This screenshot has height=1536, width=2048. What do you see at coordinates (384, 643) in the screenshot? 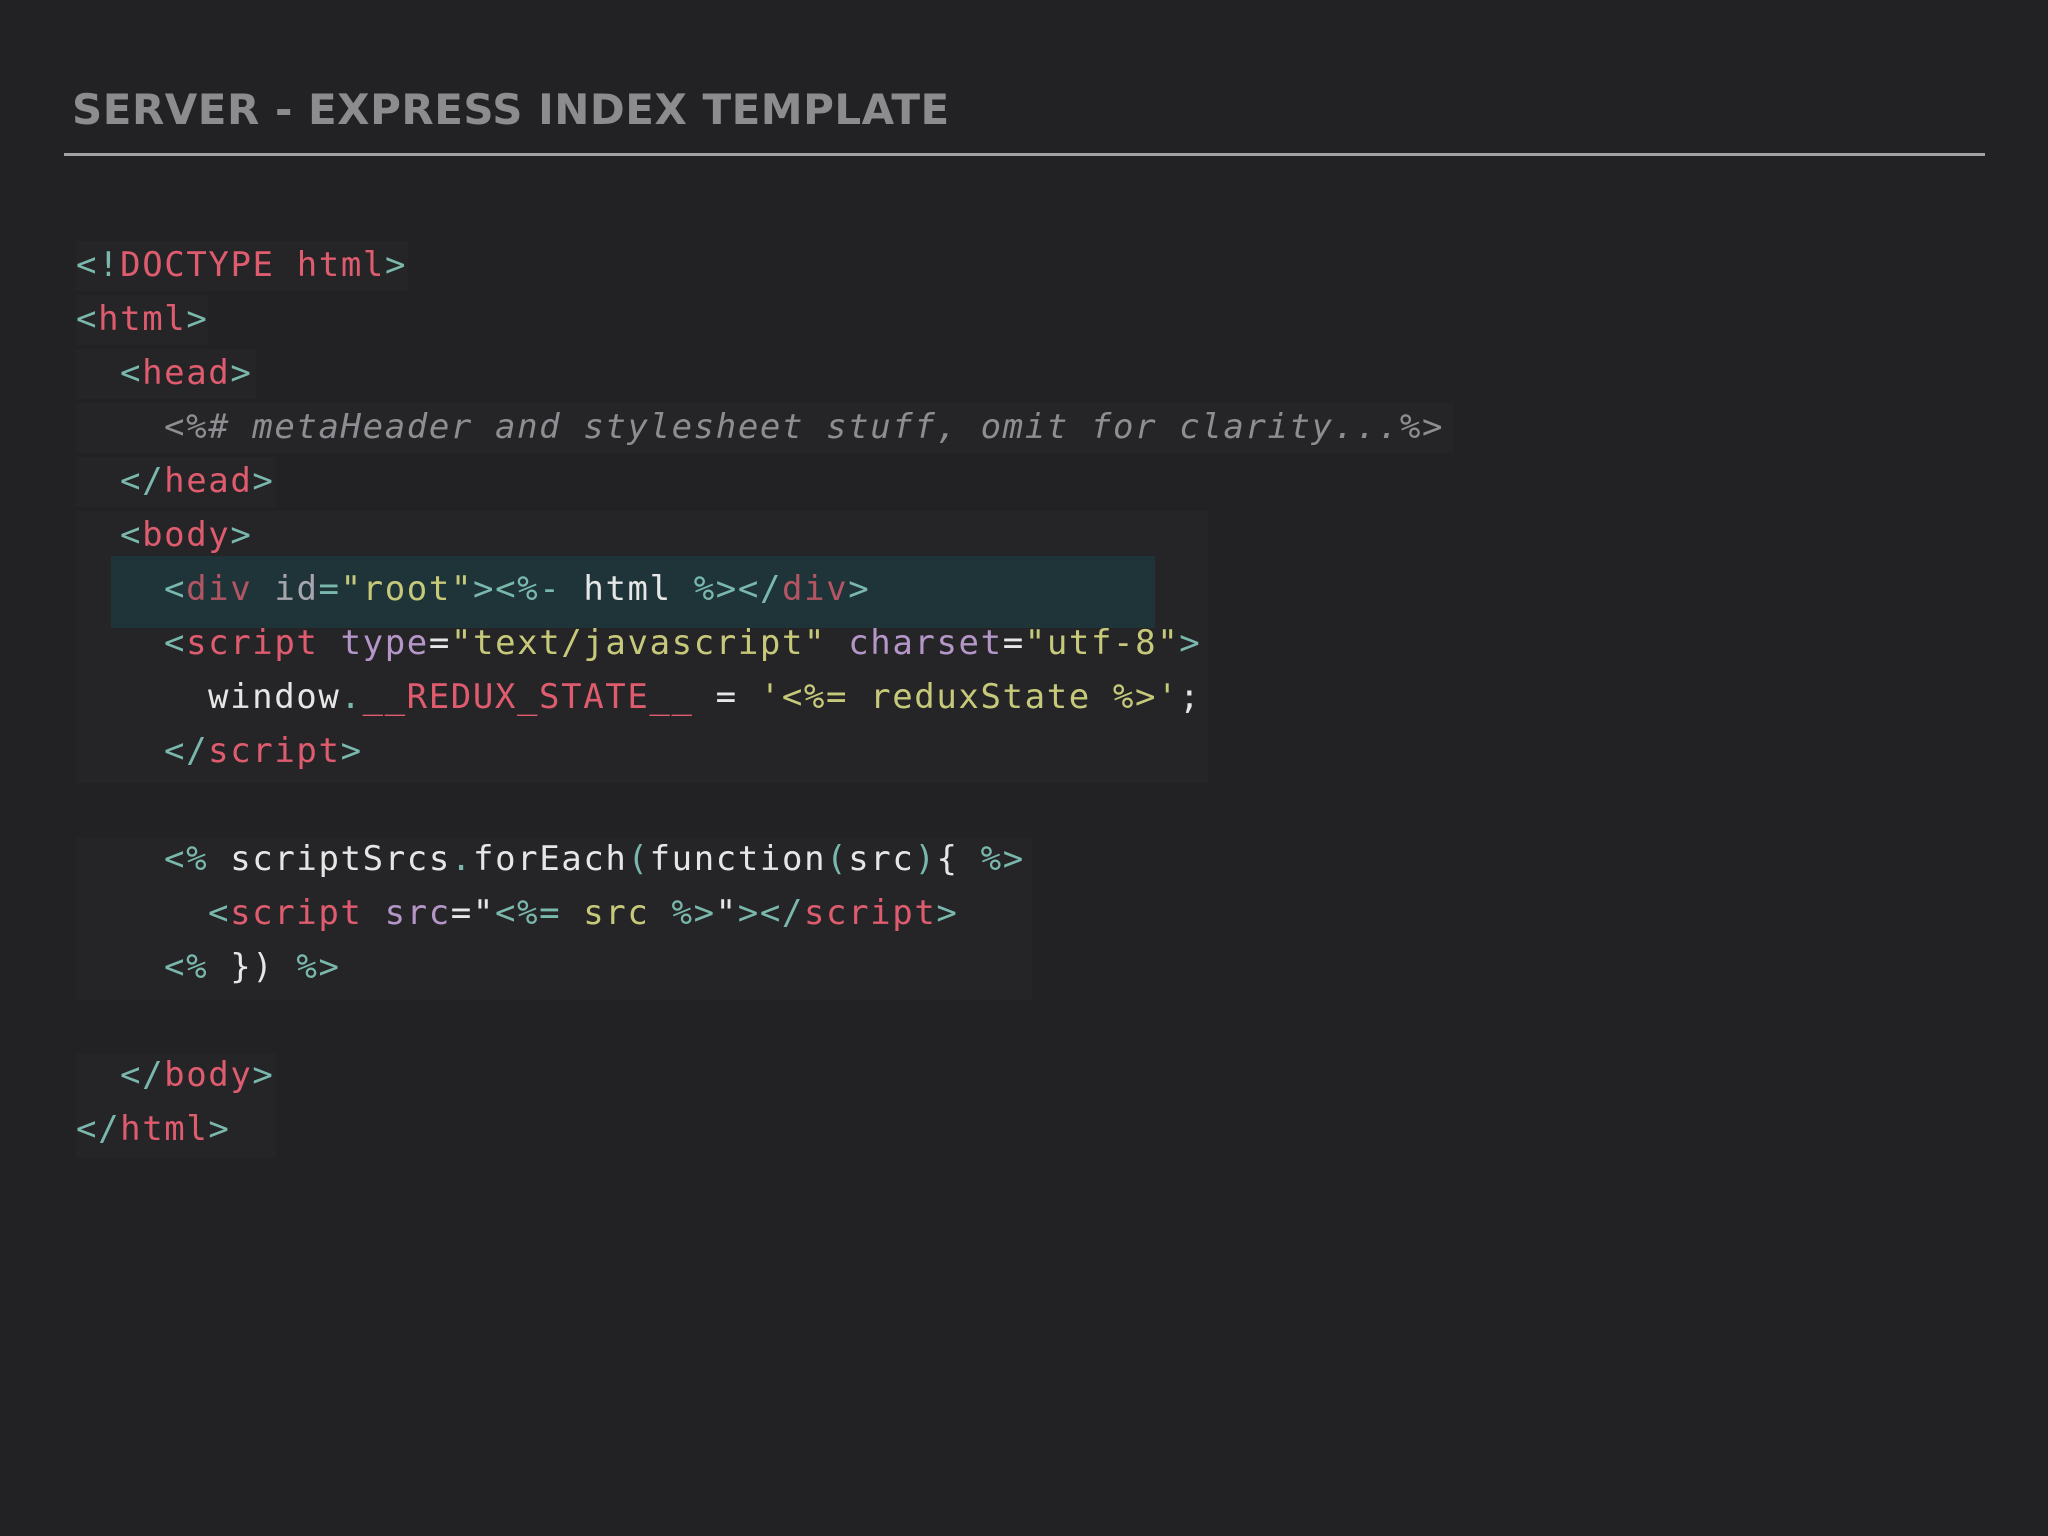
I see `code-token: type` at bounding box center [384, 643].